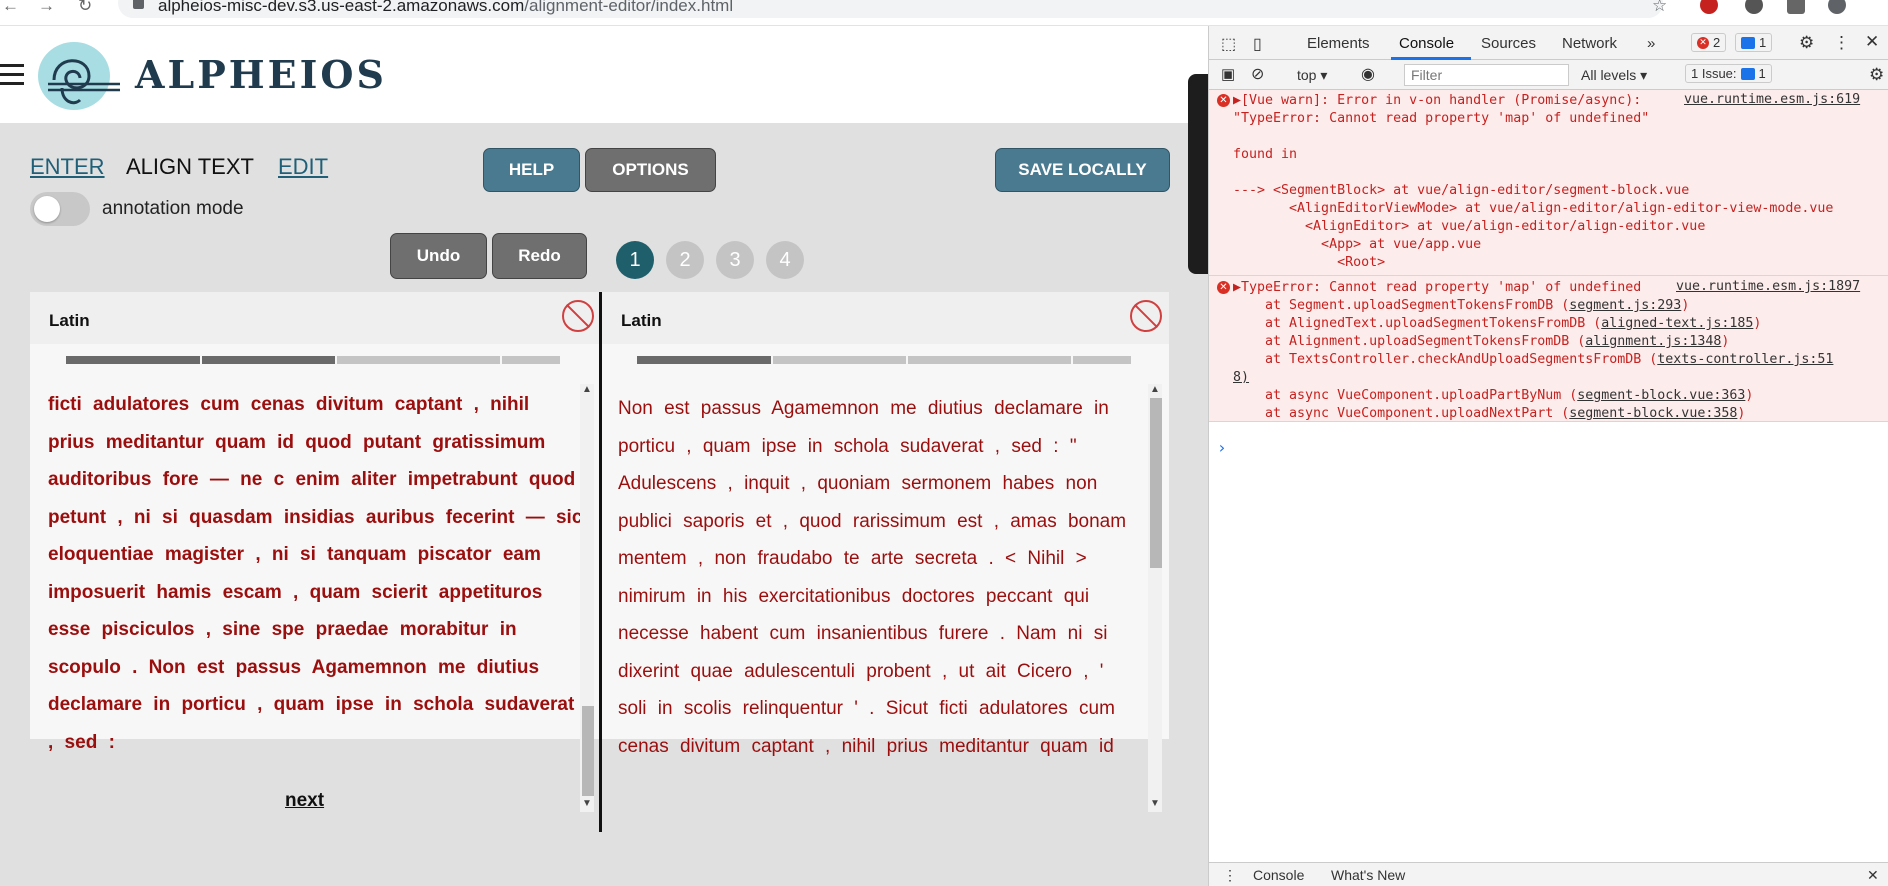  Describe the element at coordinates (604, 74) in the screenshot. I see `app-header: ALPHEIOS` at that location.